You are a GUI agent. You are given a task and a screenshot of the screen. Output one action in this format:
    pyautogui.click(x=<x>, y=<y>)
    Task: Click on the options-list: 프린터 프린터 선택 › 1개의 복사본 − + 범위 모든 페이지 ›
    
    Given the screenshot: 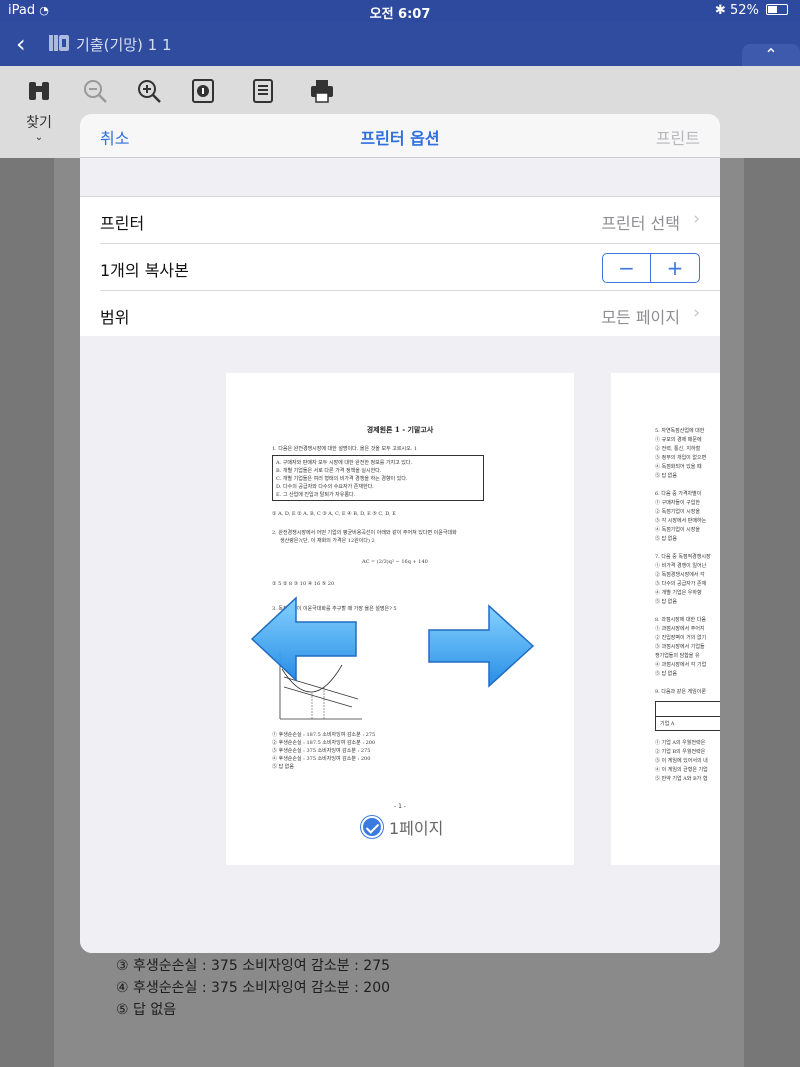 What is the action you would take?
    pyautogui.click(x=400, y=267)
    